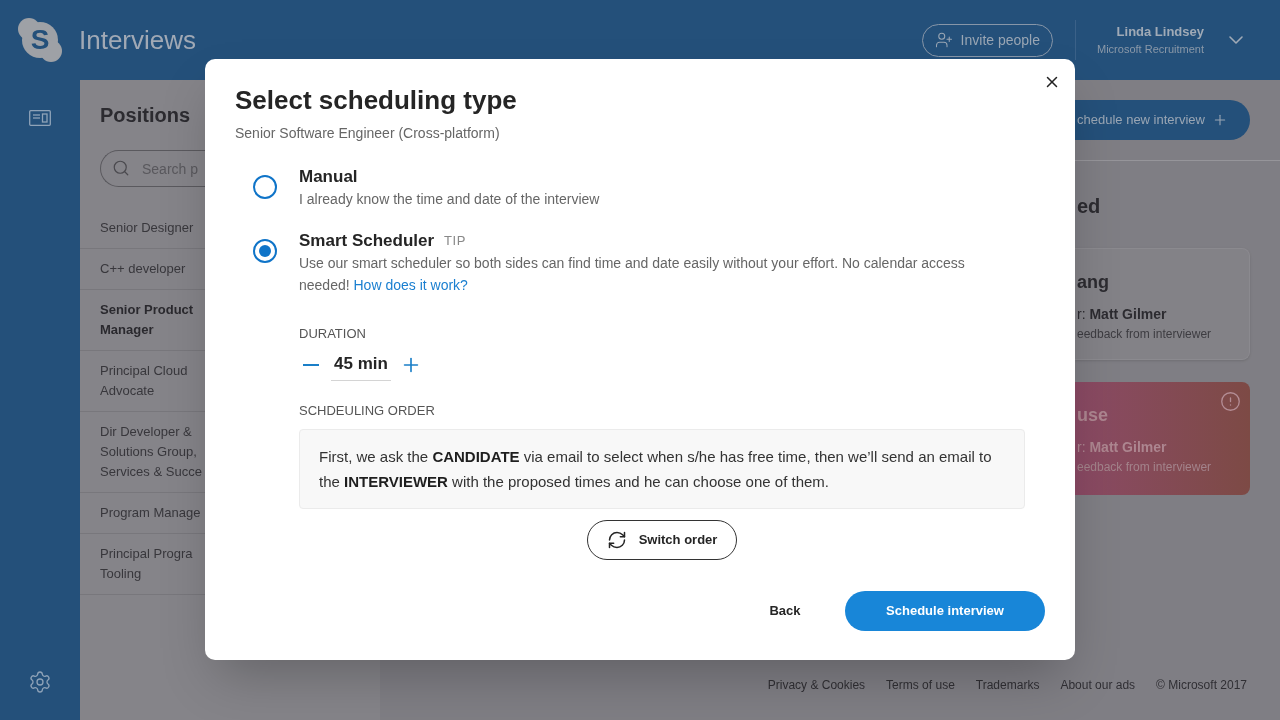  Describe the element at coordinates (1093, 415) in the screenshot. I see `candidate-name: use` at that location.